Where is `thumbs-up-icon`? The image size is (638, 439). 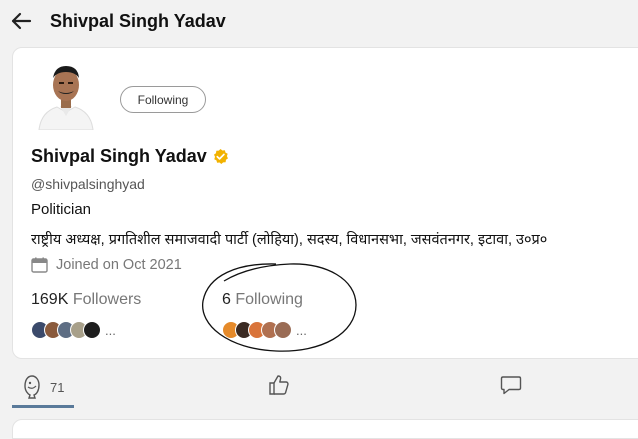
thumbs-up-icon is located at coordinates (279, 385).